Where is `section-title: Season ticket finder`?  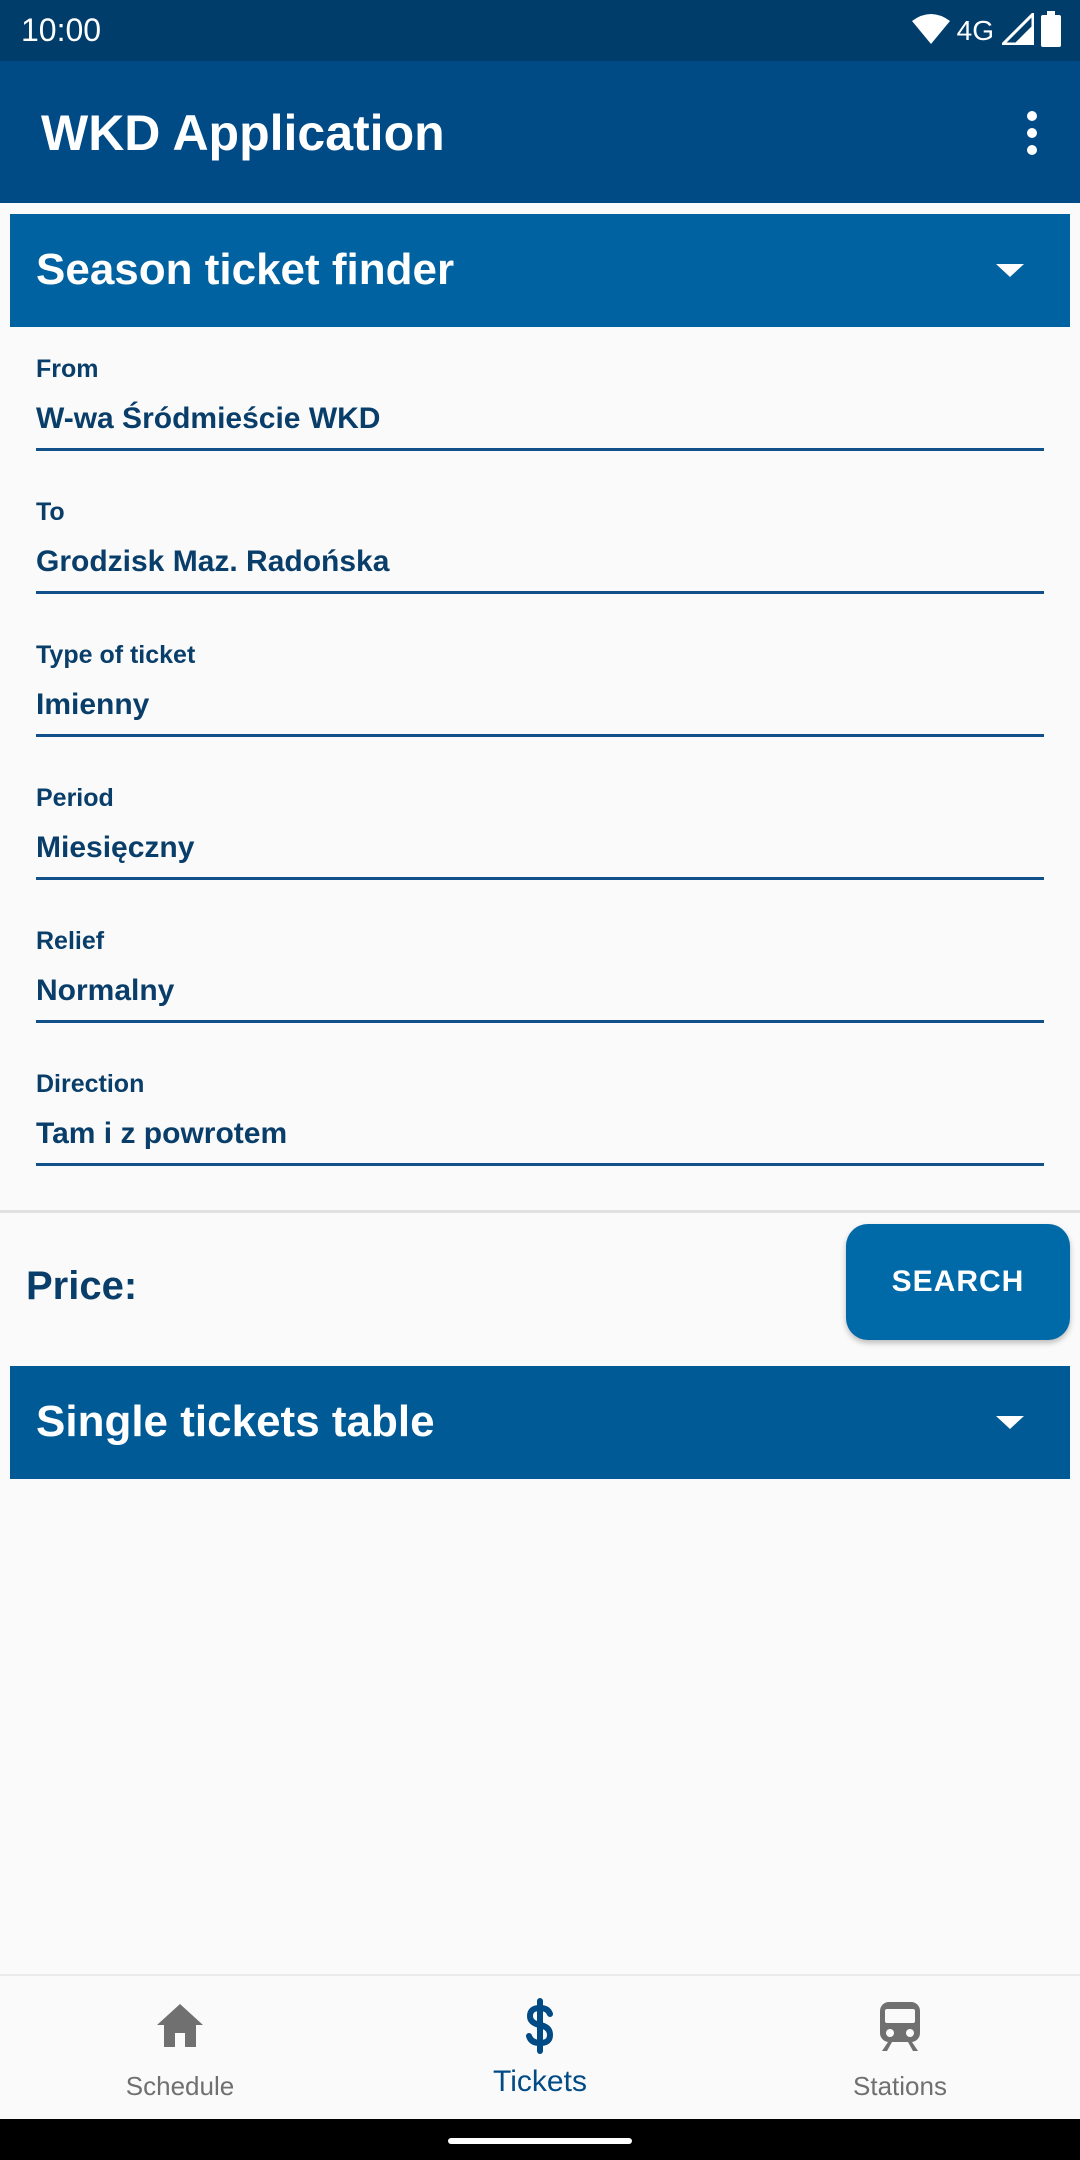
section-title: Season ticket finder is located at coordinates (245, 269).